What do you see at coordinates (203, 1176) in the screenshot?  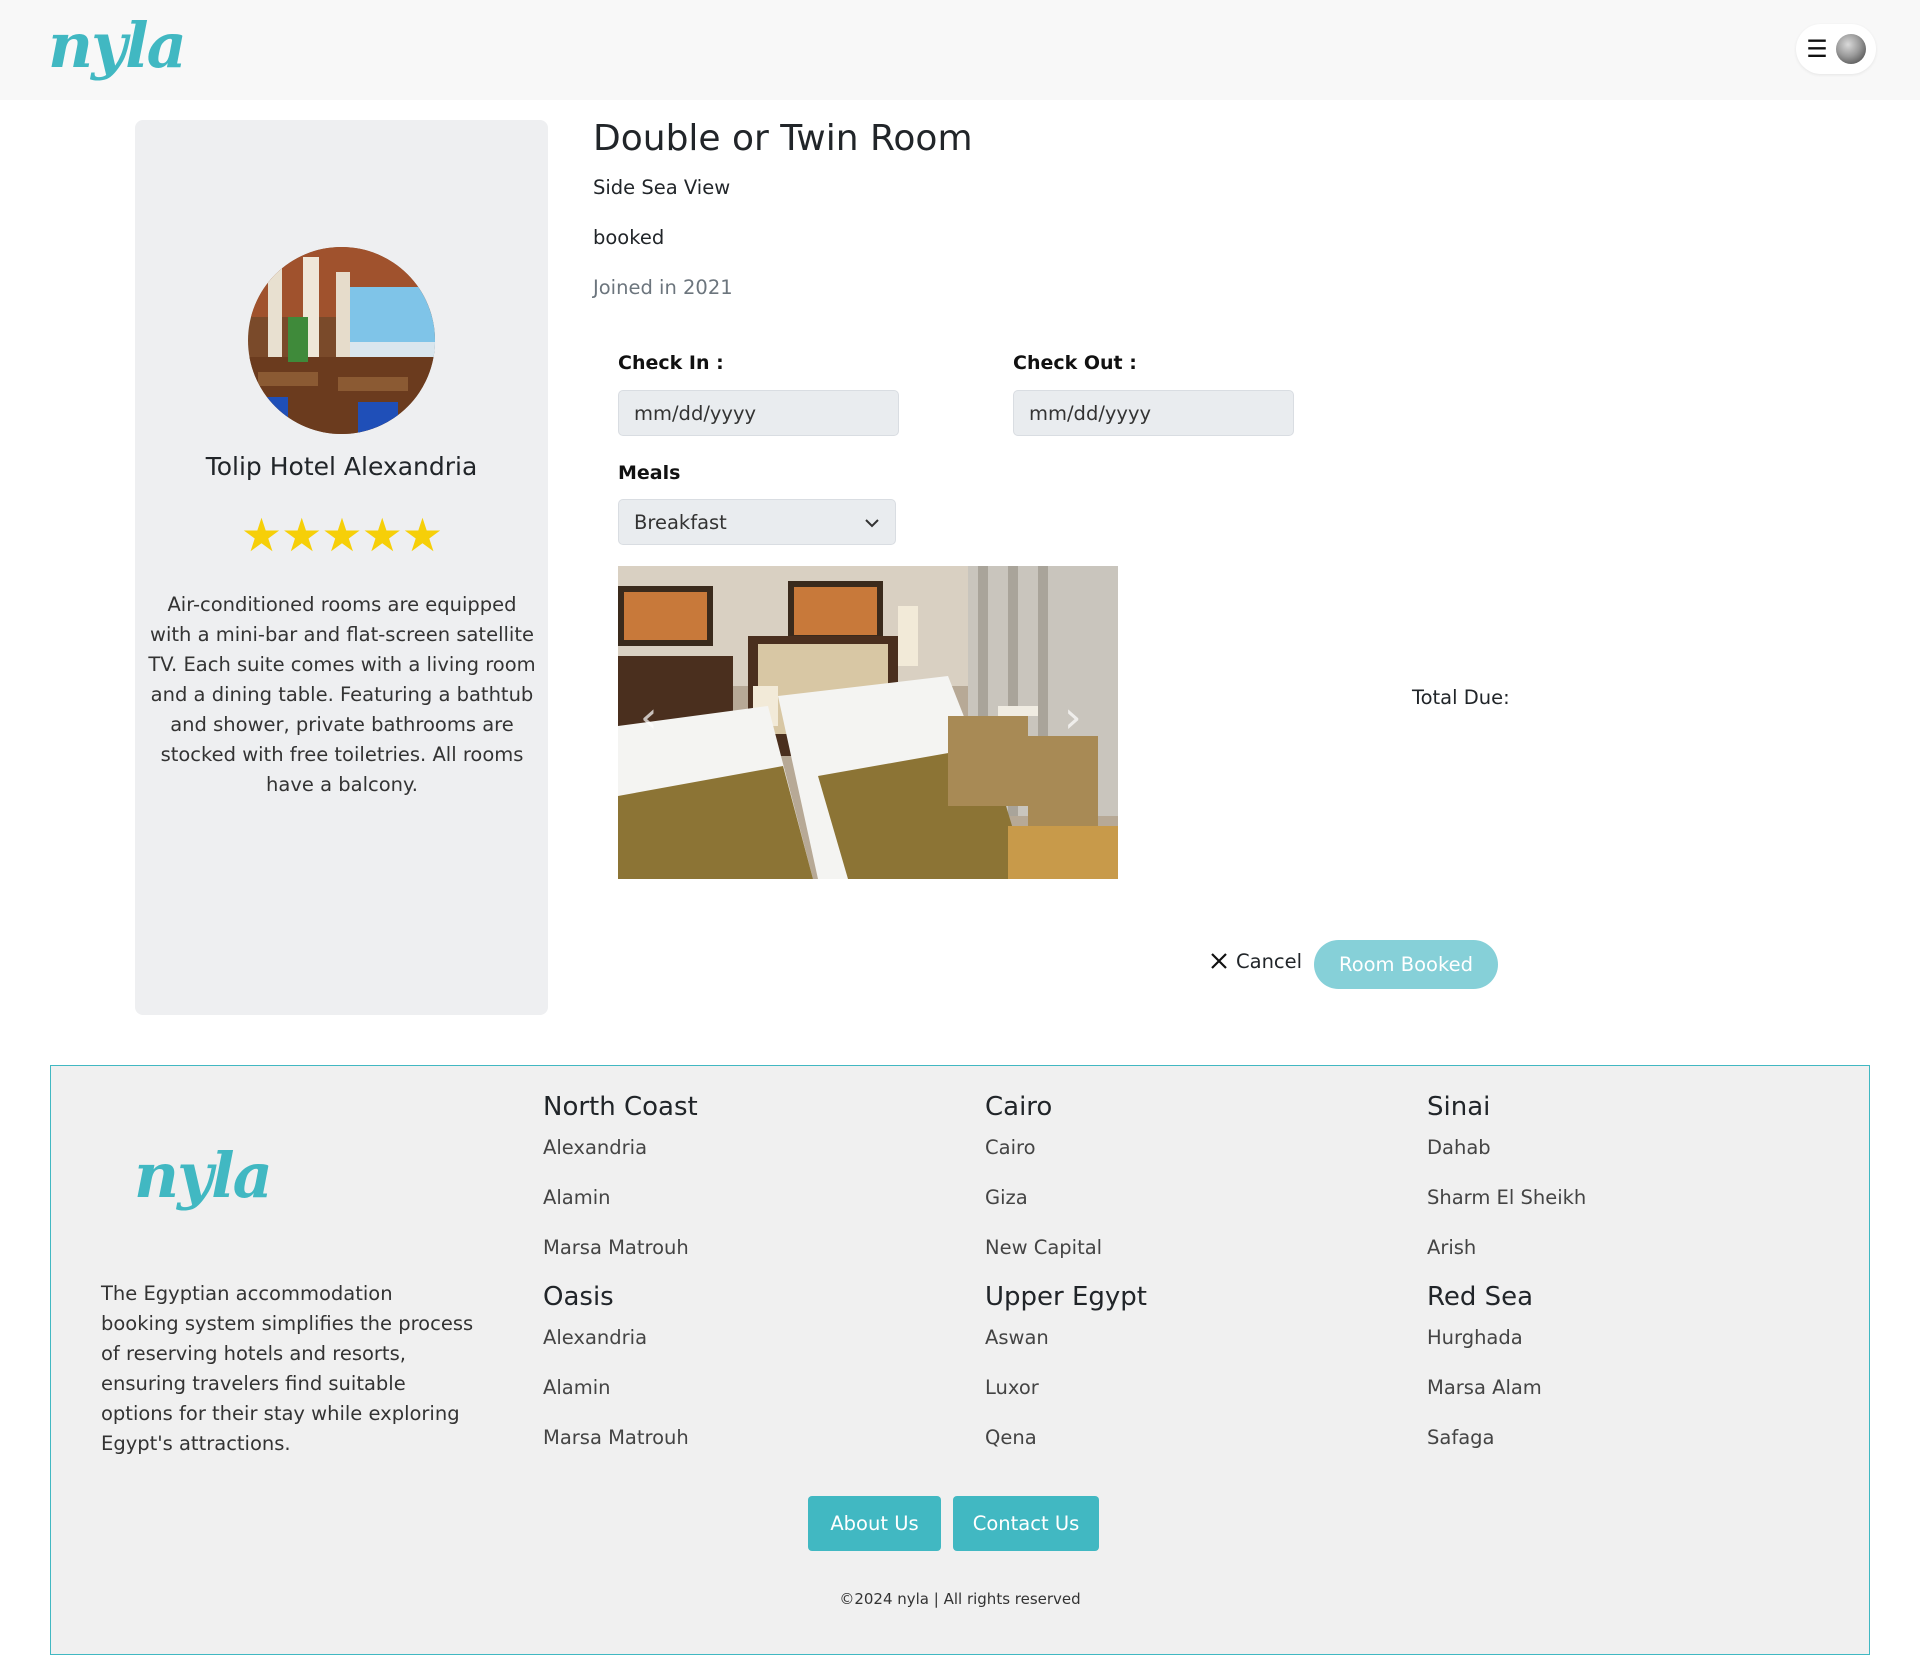 I see `footer-nyla-logo: nyla` at bounding box center [203, 1176].